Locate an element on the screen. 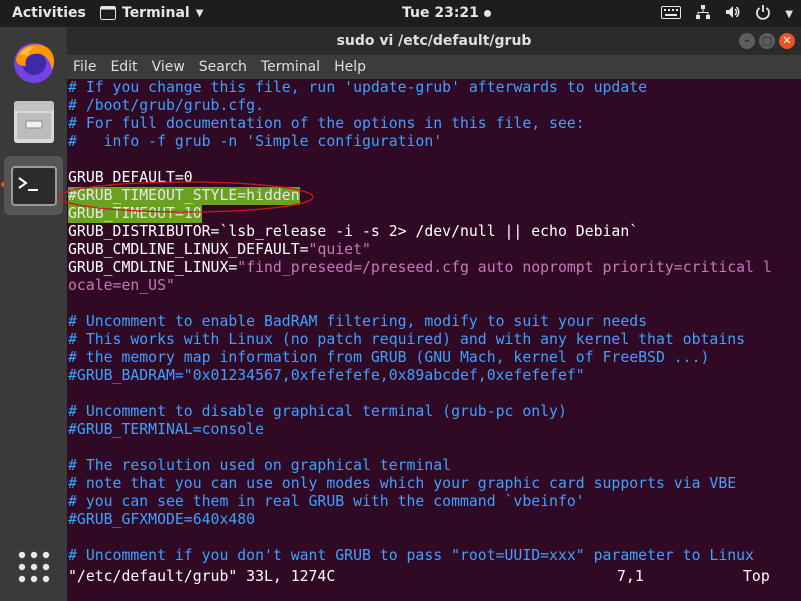 The height and width of the screenshot is (601, 801). menu-bar: File Edit View Search Terminal Help is located at coordinates (434, 67).